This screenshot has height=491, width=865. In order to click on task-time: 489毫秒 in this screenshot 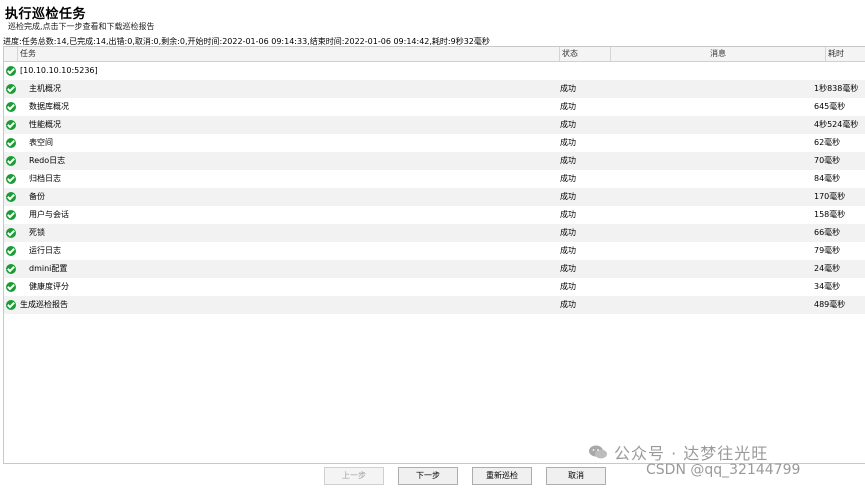, I will do `click(830, 304)`.